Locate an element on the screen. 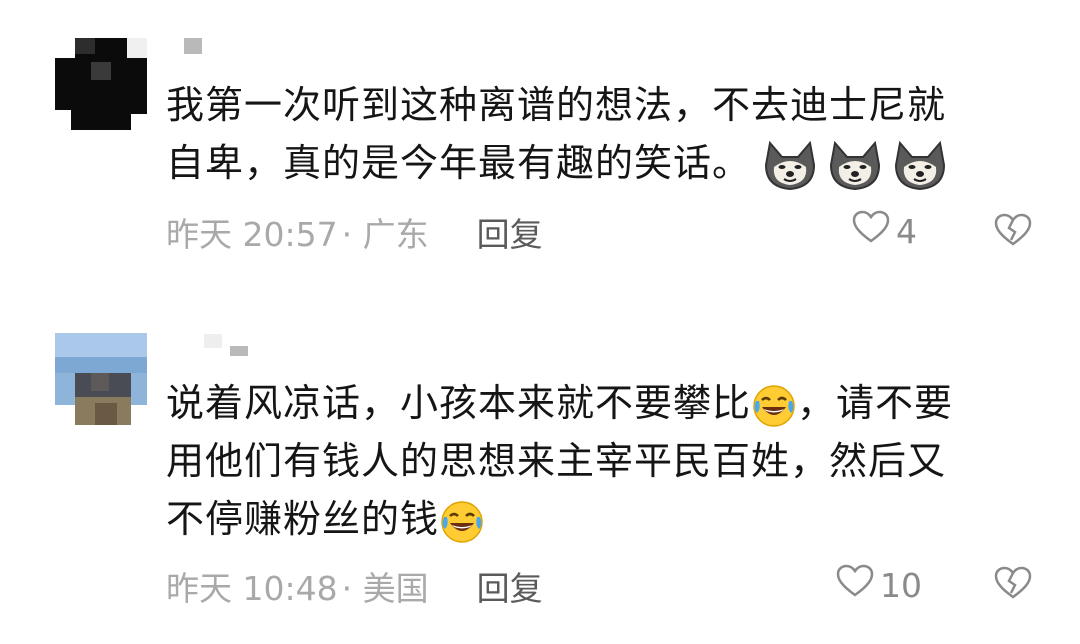 The height and width of the screenshot is (644, 1080). like-button: 4 is located at coordinates (884, 231).